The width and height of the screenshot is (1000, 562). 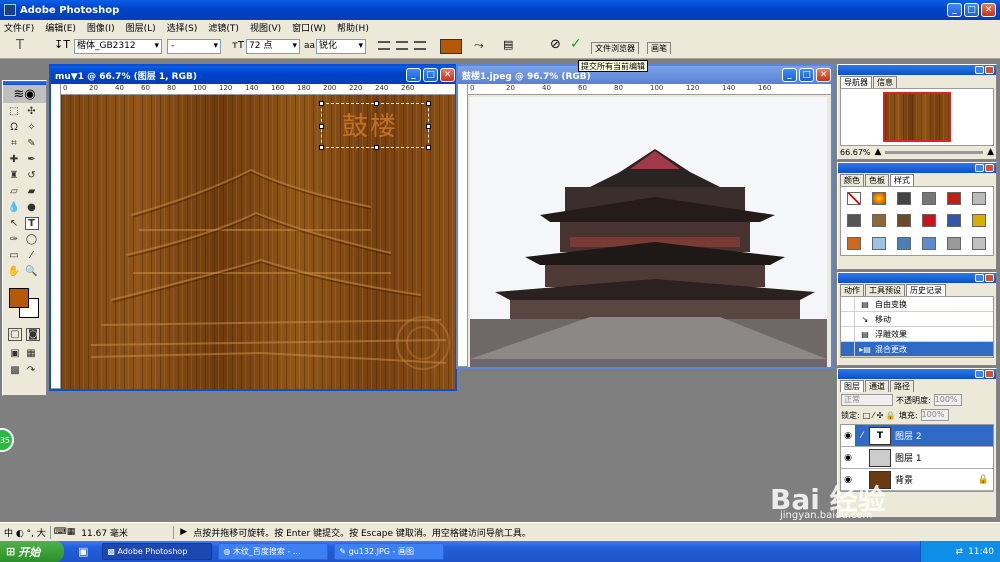 What do you see at coordinates (902, 180) in the screenshot?
I see `tab-styles: 样式` at bounding box center [902, 180].